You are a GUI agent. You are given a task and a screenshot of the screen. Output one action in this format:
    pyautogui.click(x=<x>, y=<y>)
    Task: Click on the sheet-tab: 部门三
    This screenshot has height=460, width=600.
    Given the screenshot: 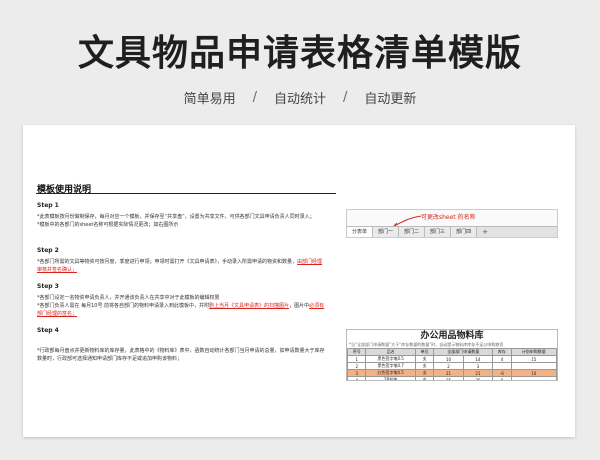 What is the action you would take?
    pyautogui.click(x=438, y=232)
    